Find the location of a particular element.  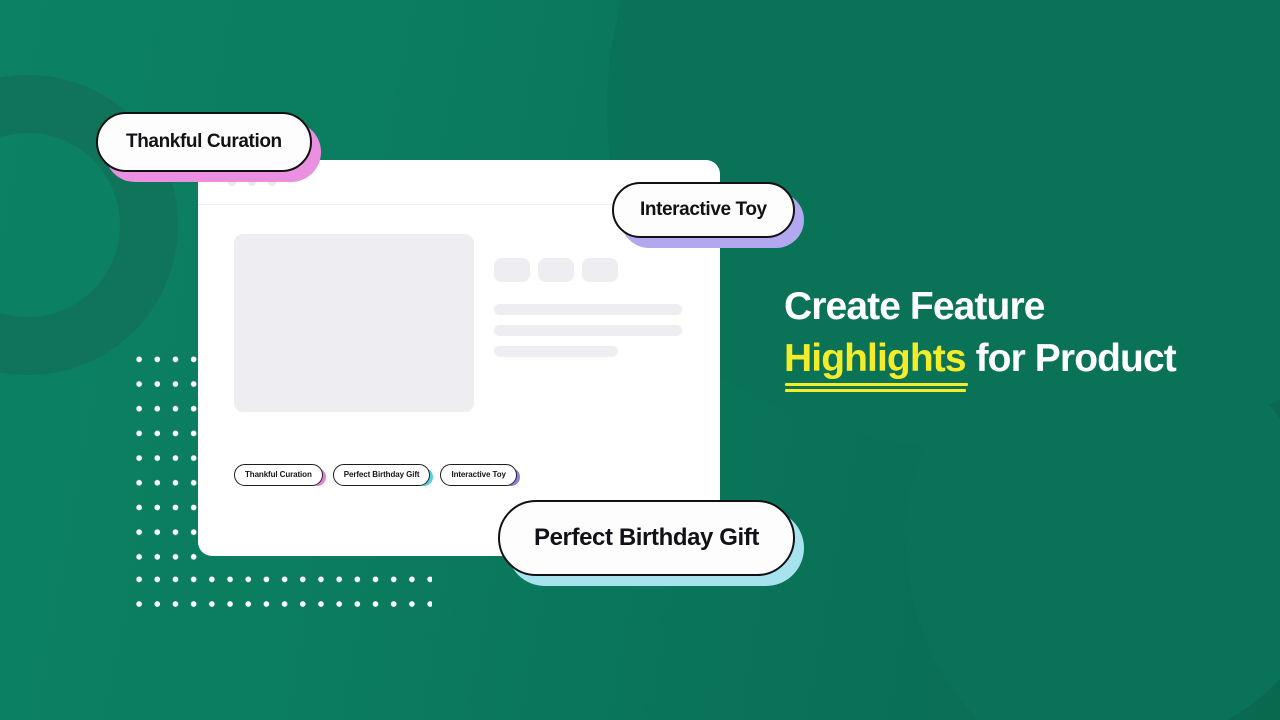

feature-chip-interactive-toy: Interactive Toy is located at coordinates (480, 475).